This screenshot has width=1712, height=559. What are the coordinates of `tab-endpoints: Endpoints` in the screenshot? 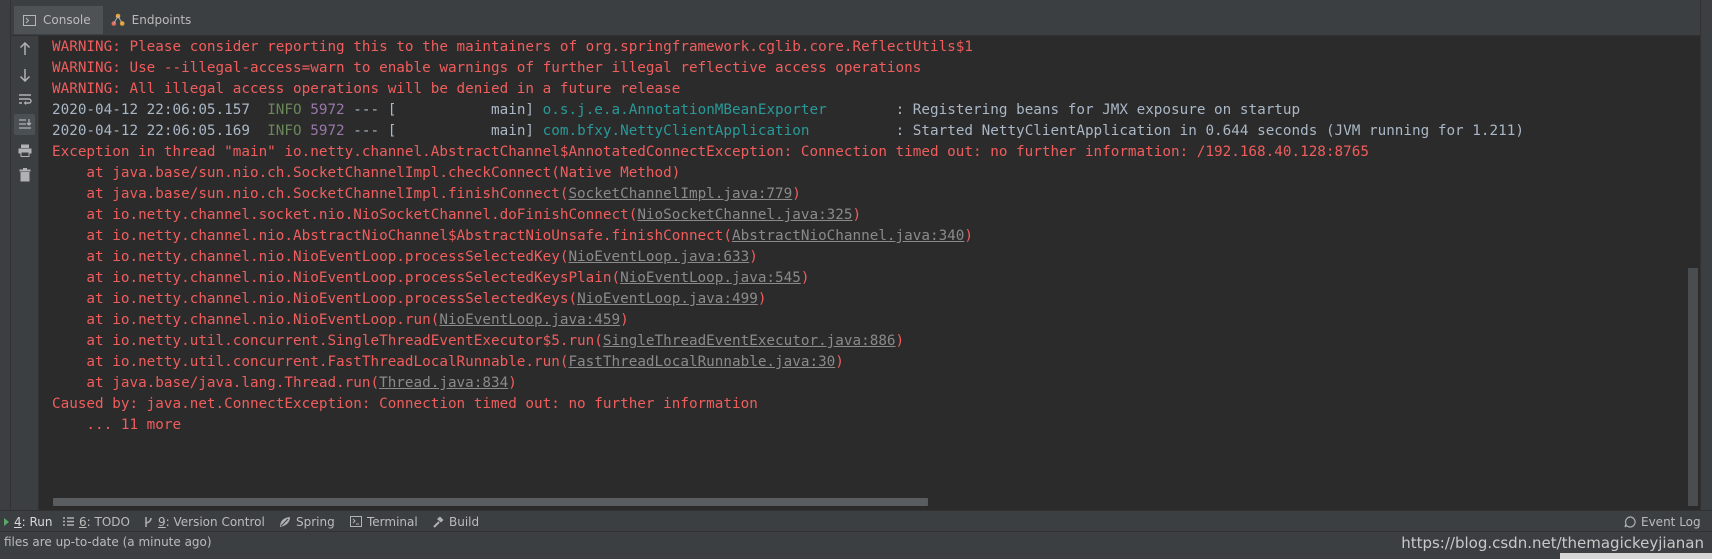 It's located at (153, 20).